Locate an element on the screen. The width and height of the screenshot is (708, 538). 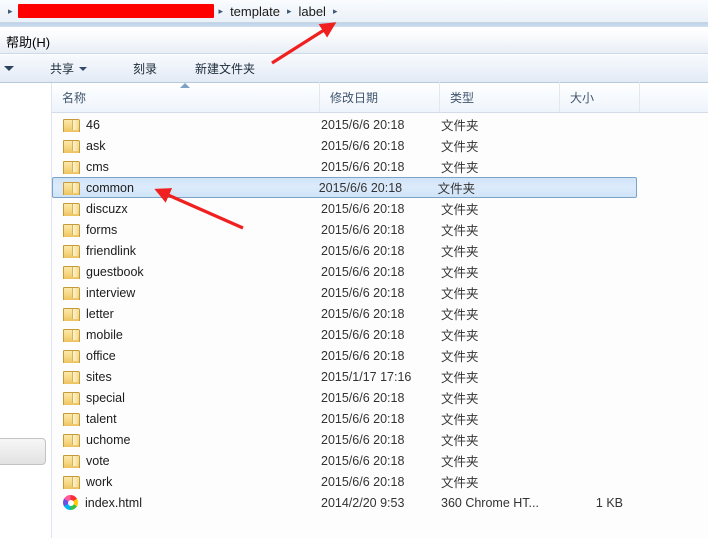
column-header-row: 名称 修改日期 类型 大小 is located at coordinates (380, 97).